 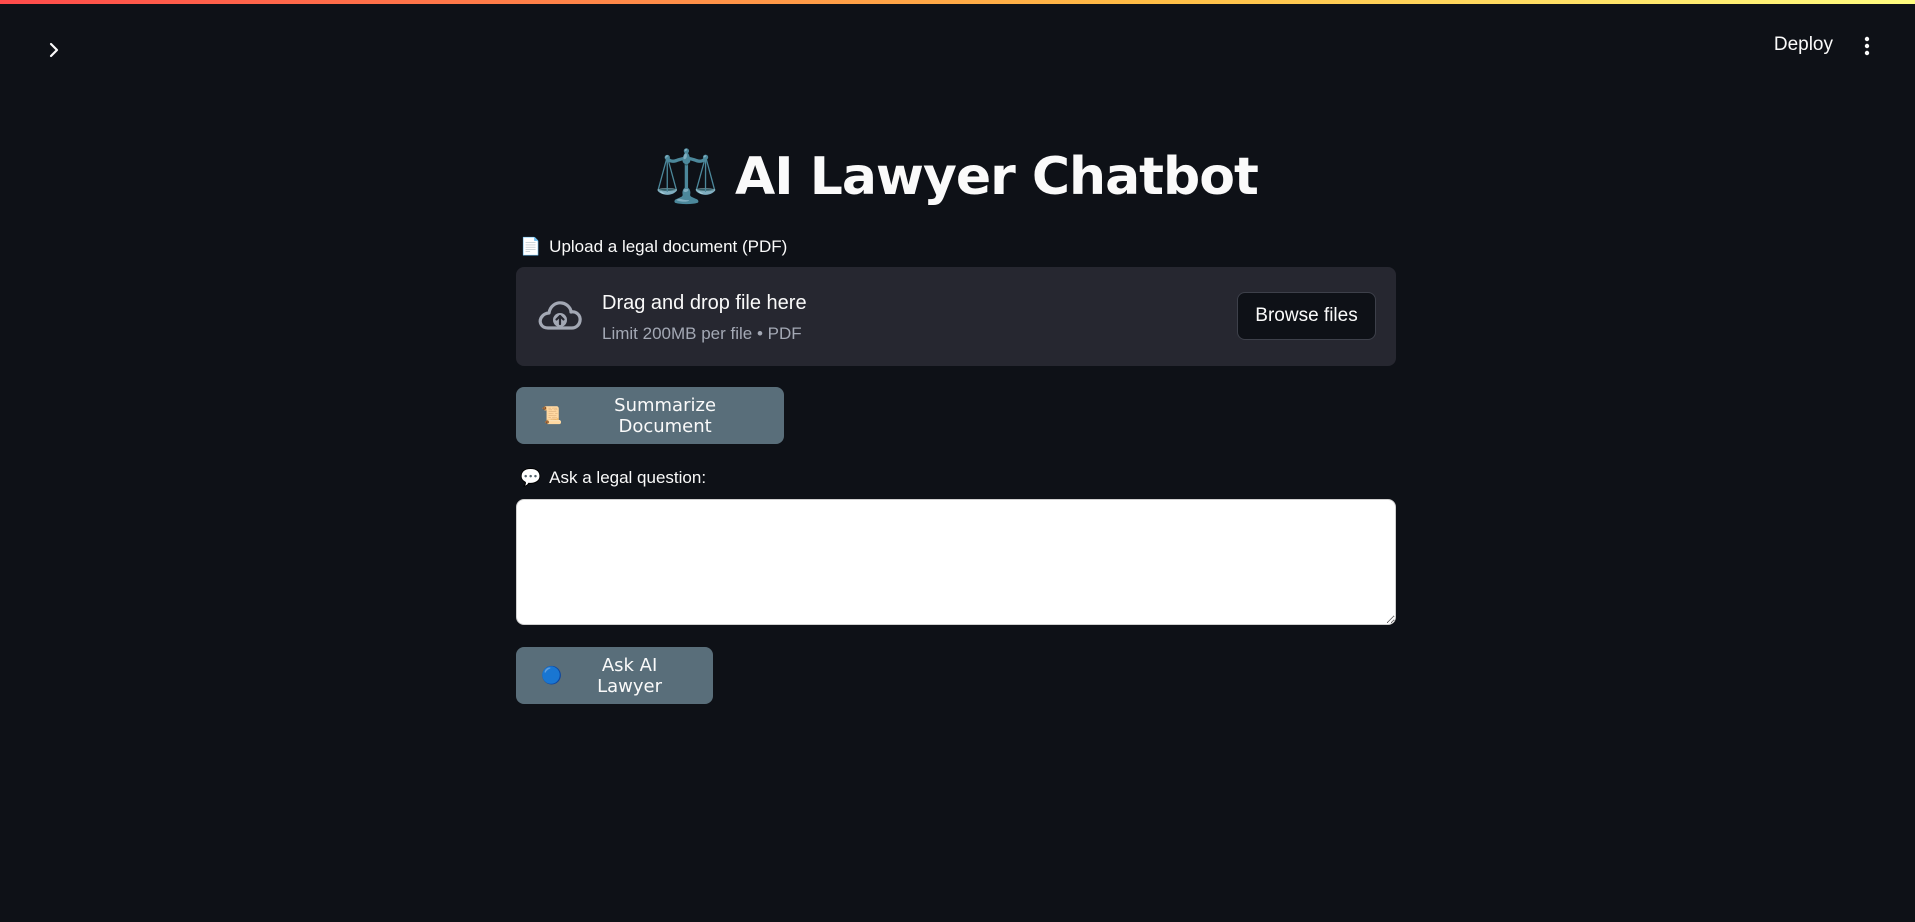 I want to click on document-icon: 📄, so click(x=531, y=246).